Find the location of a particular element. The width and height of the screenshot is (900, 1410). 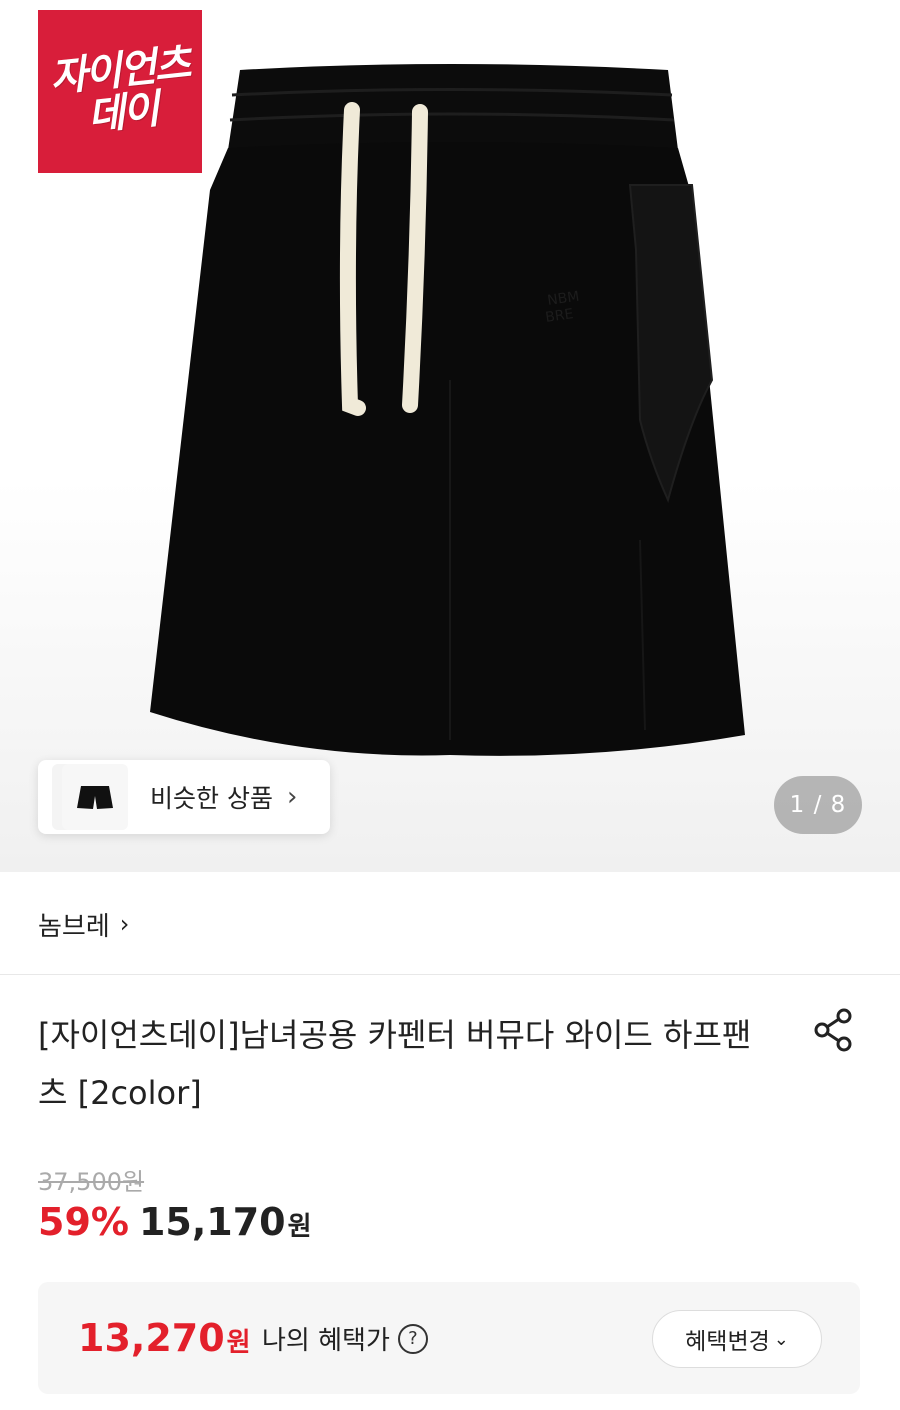

benefit-label: 나의 혜택가 is located at coordinates (326, 1341).